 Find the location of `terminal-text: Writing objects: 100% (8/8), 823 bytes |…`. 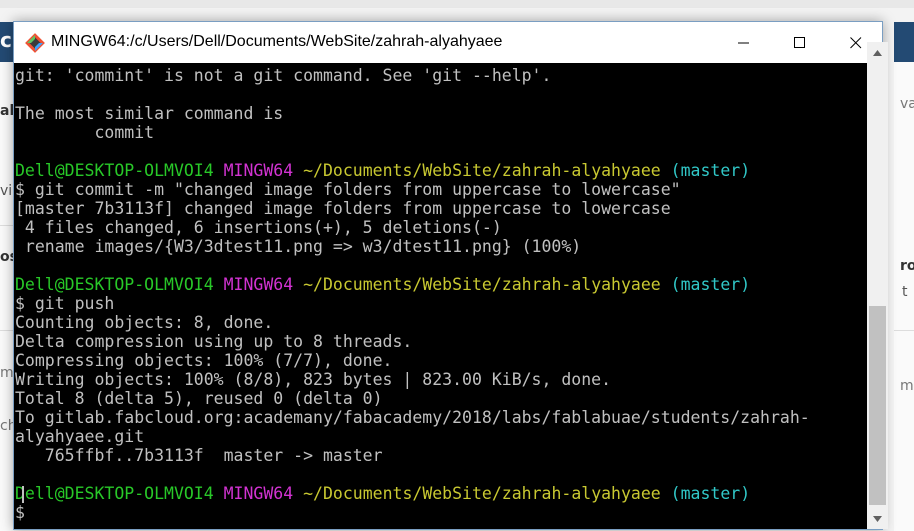

terminal-text: Writing objects: 100% (8/8), 823 bytes |… is located at coordinates (313, 379).